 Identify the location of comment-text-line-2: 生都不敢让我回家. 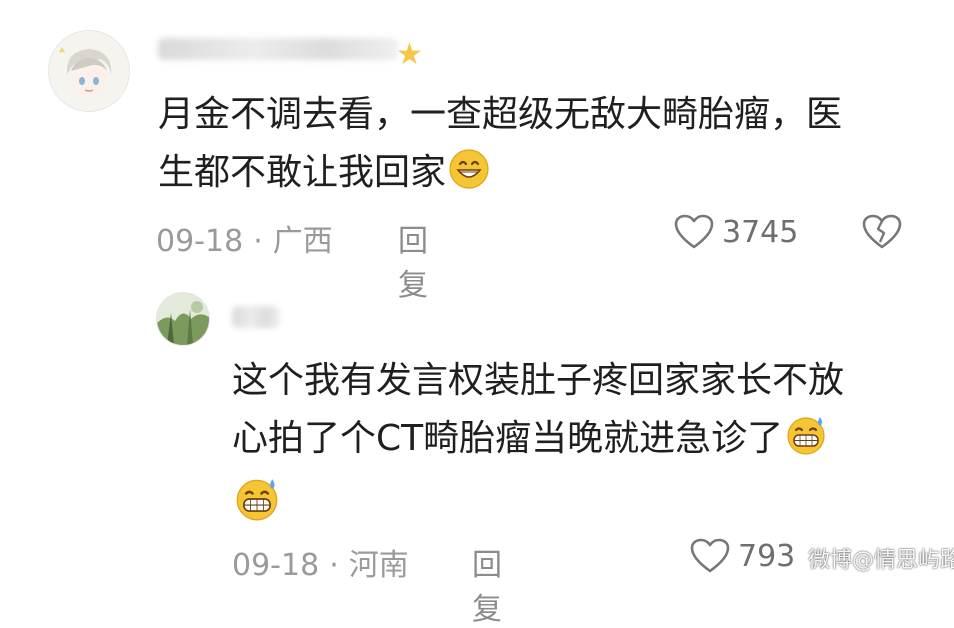
(500, 173).